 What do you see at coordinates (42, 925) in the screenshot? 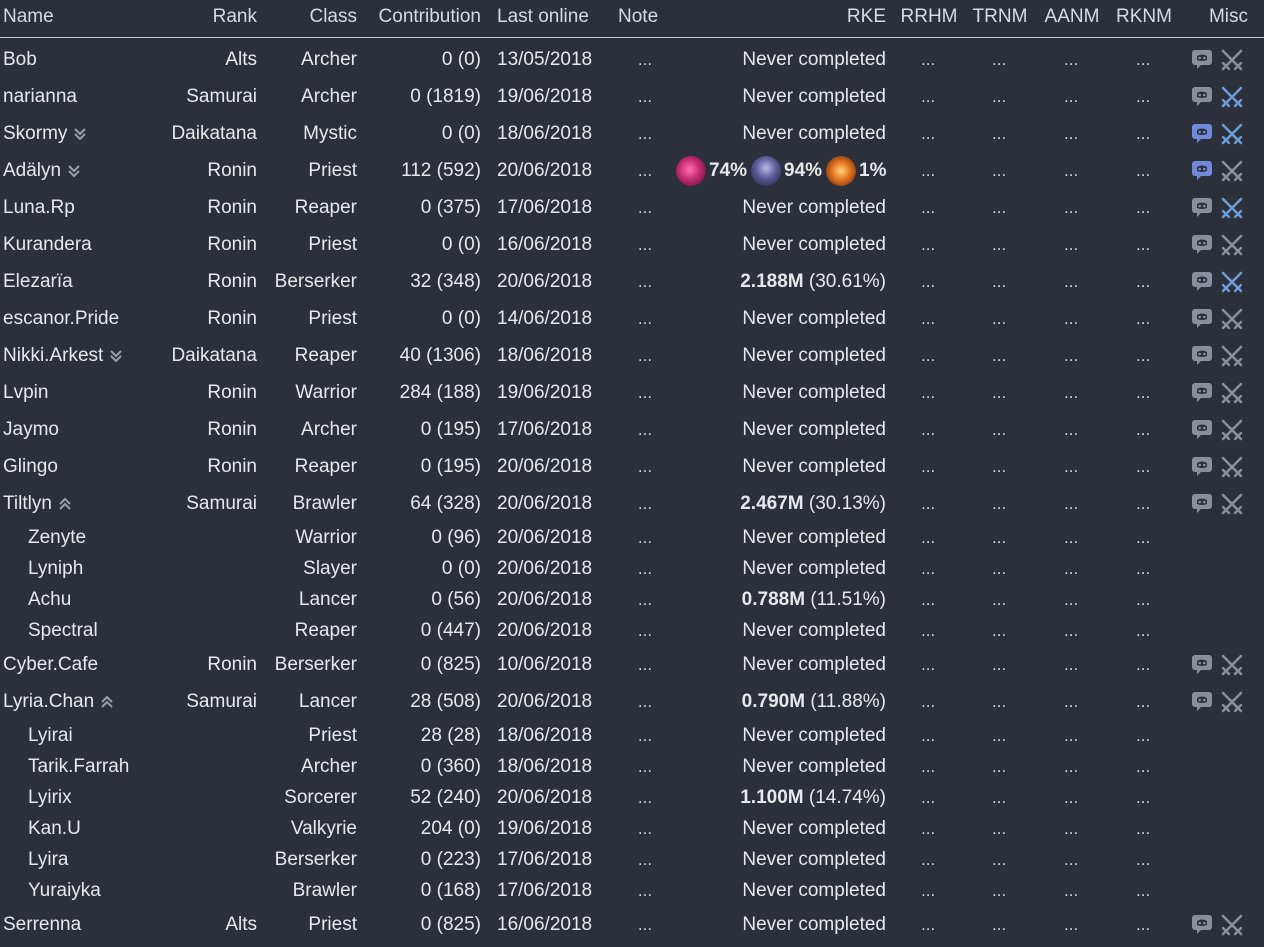
I see `member-name: Serrenna` at bounding box center [42, 925].